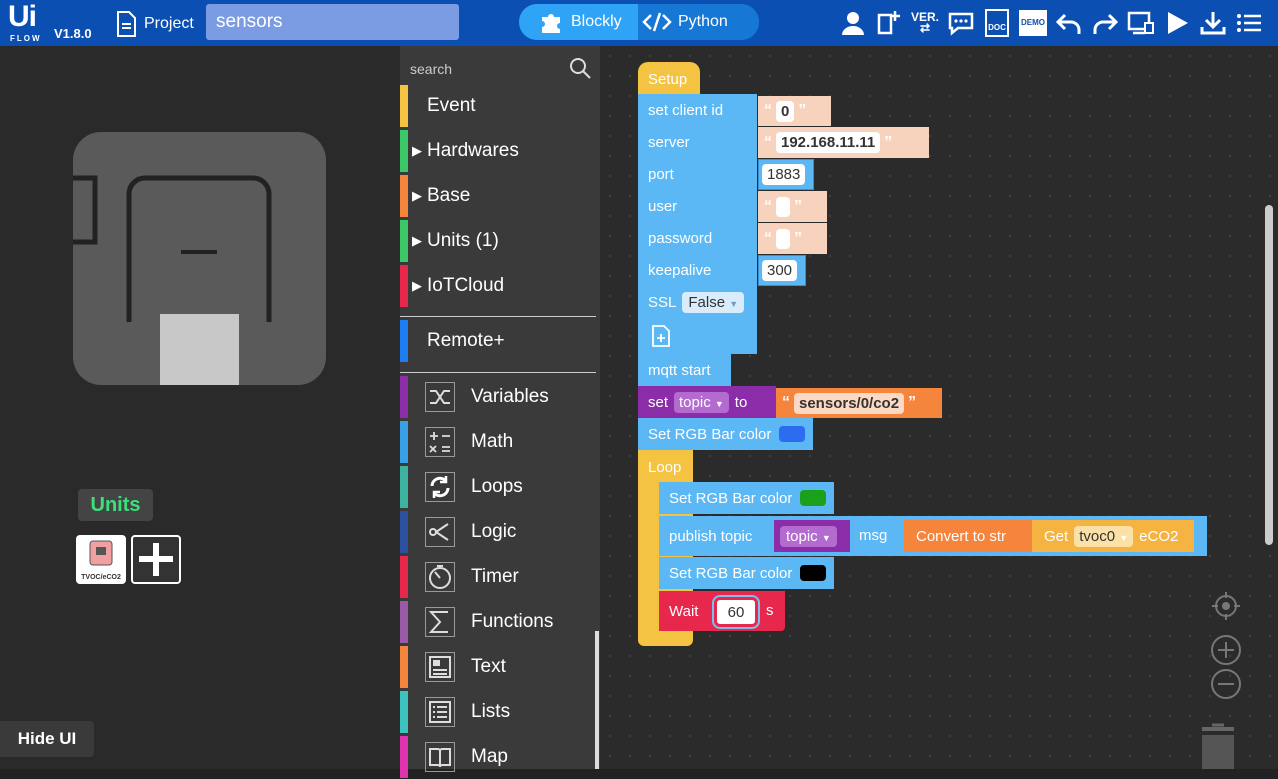 Image resolution: width=1278 pixels, height=779 pixels. I want to click on project-name-input: sensors, so click(332, 22).